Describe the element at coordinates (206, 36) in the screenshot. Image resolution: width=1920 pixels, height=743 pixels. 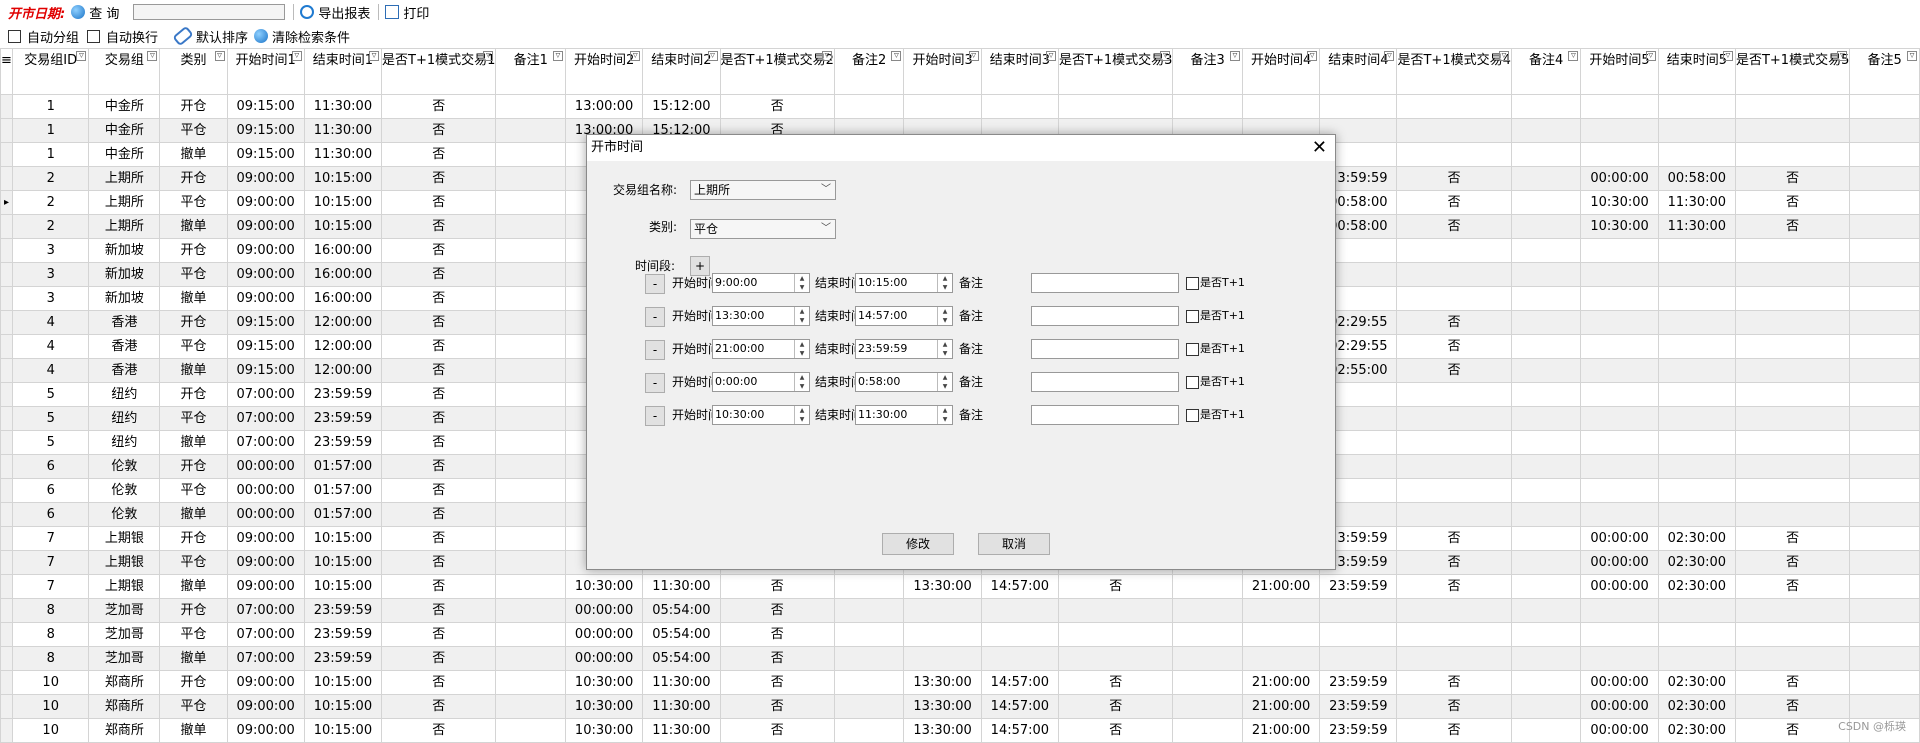
I see `default-sort-button: 默认排序` at that location.